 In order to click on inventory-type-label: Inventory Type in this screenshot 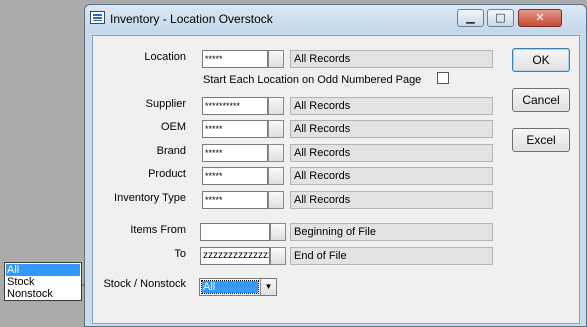, I will do `click(150, 198)`.